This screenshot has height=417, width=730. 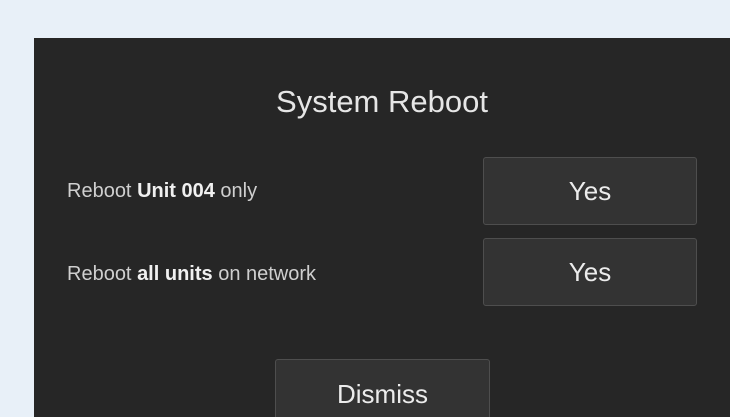 I want to click on reboot-all-label-suffix: on network, so click(x=264, y=274).